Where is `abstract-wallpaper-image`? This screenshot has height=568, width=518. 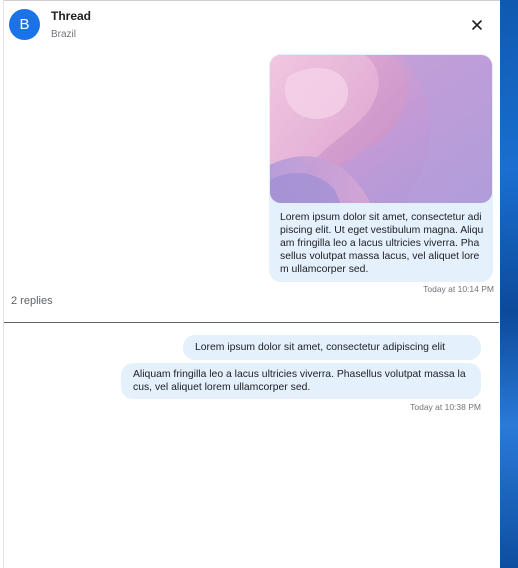 abstract-wallpaper-image is located at coordinates (381, 129).